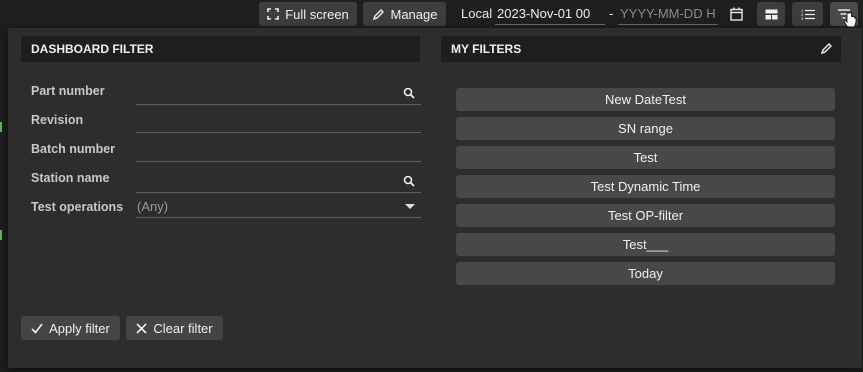 The width and height of the screenshot is (863, 372). Describe the element at coordinates (73, 149) in the screenshot. I see `batch-number-label: Batch number` at that location.